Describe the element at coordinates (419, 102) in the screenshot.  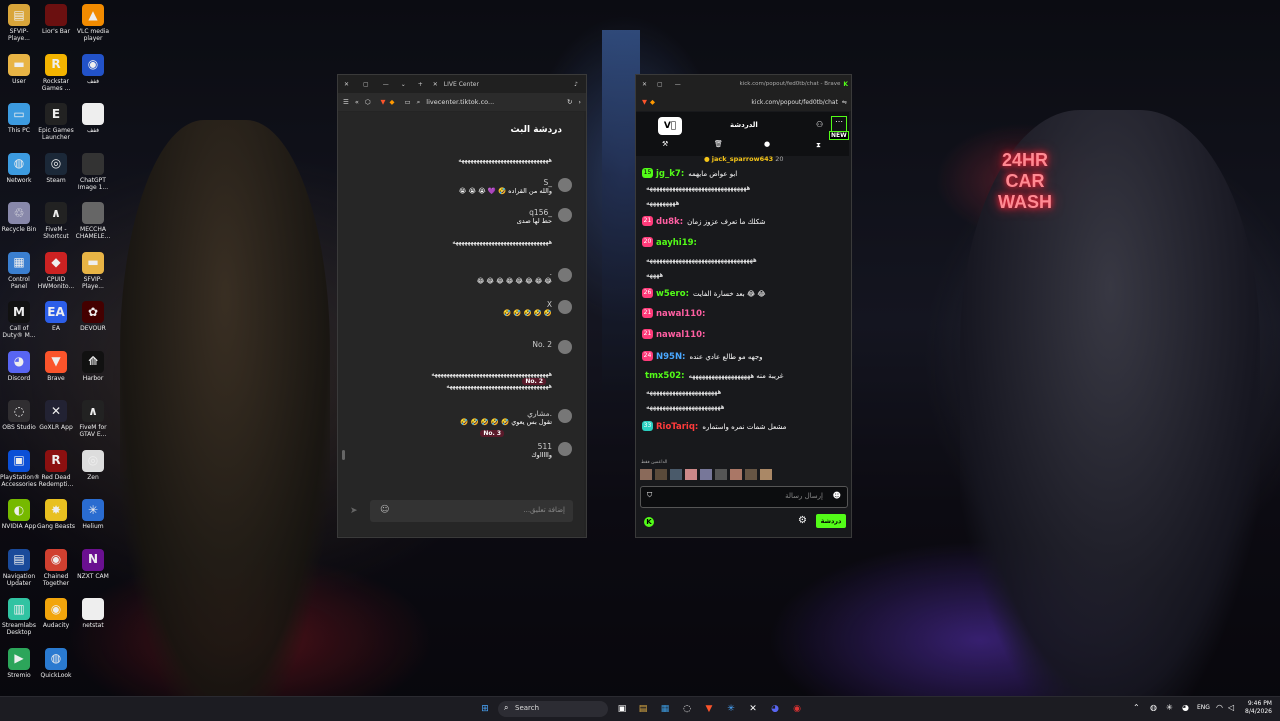
I see `search-icon: ⌕` at that location.